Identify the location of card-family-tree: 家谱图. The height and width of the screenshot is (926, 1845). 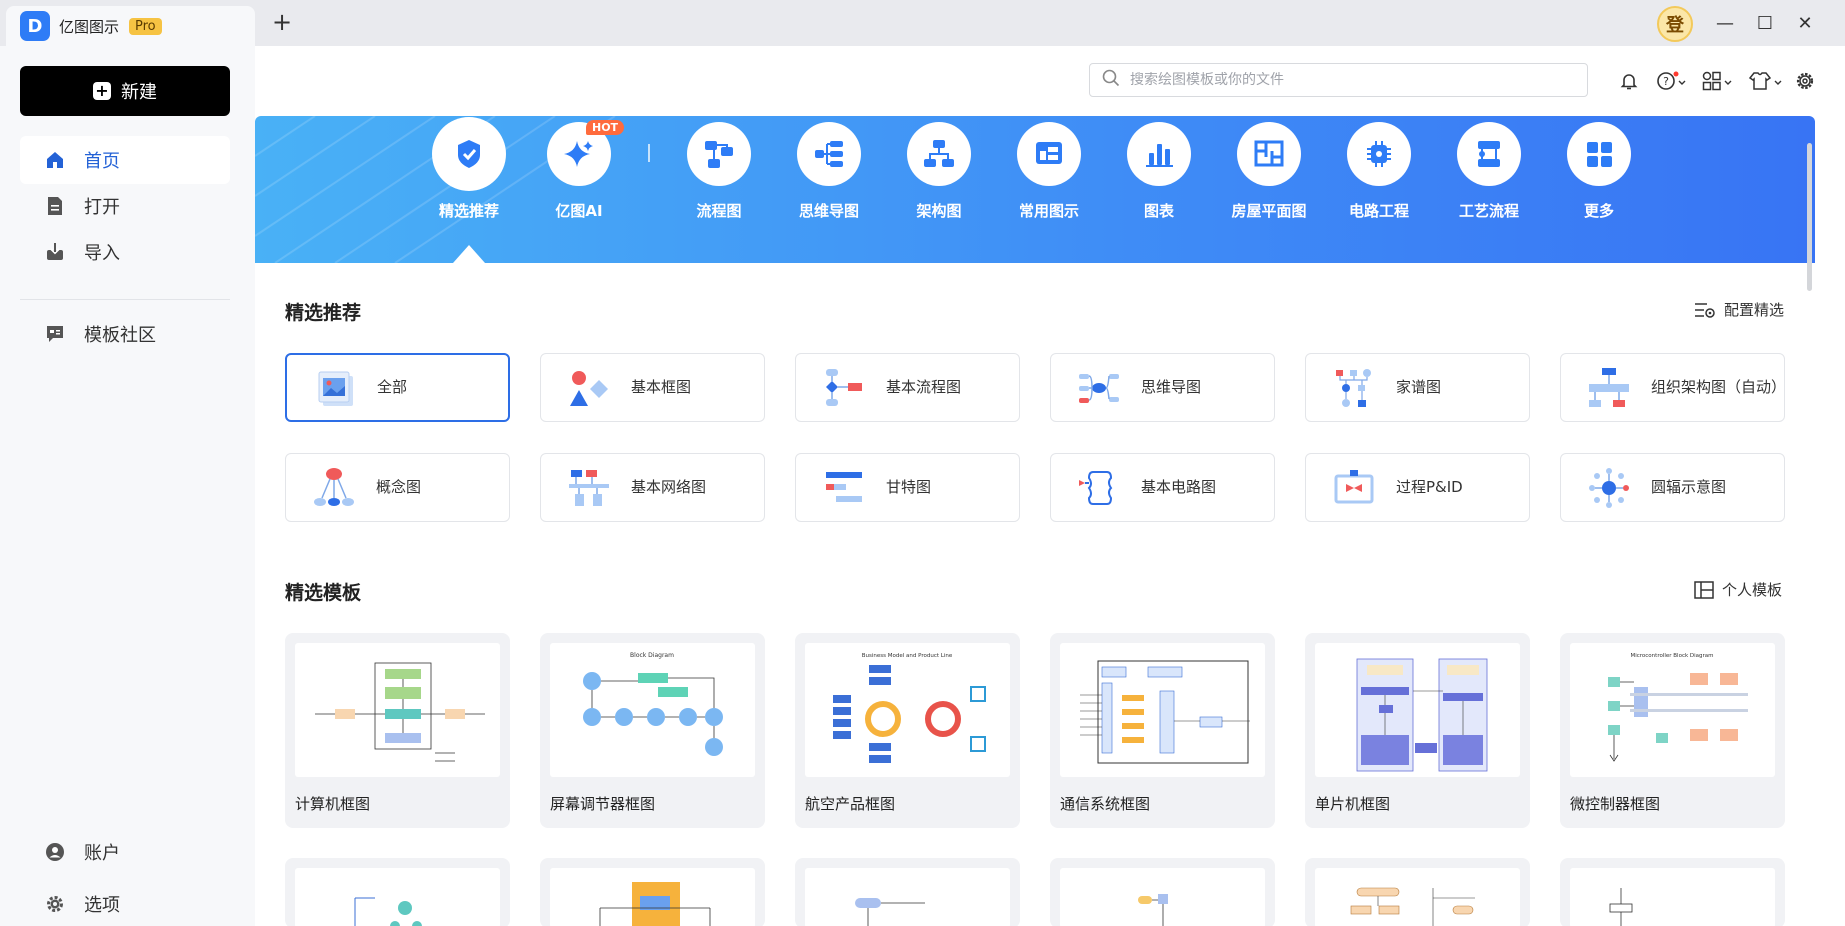
(1417, 387).